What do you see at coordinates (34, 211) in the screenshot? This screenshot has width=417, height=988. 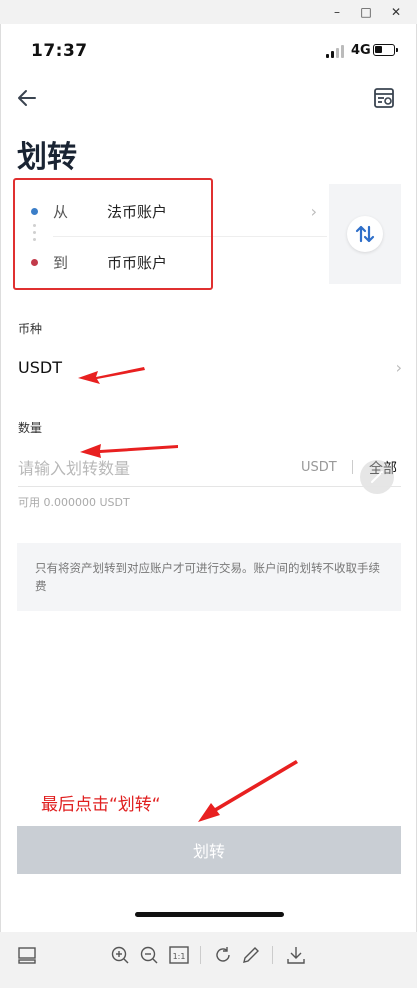 I see `from-dot` at bounding box center [34, 211].